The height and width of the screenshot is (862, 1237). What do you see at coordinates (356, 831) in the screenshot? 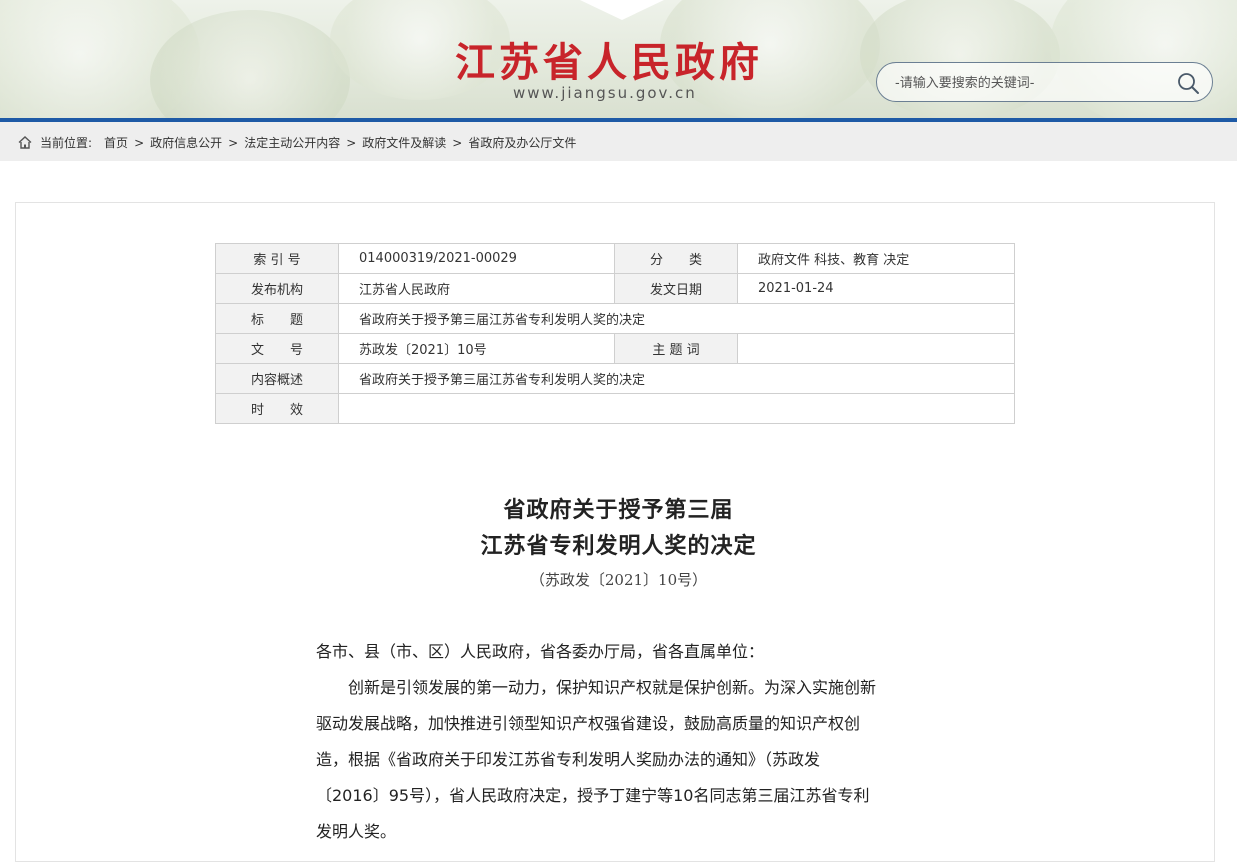
I see `body-line: 发明人奖。` at bounding box center [356, 831].